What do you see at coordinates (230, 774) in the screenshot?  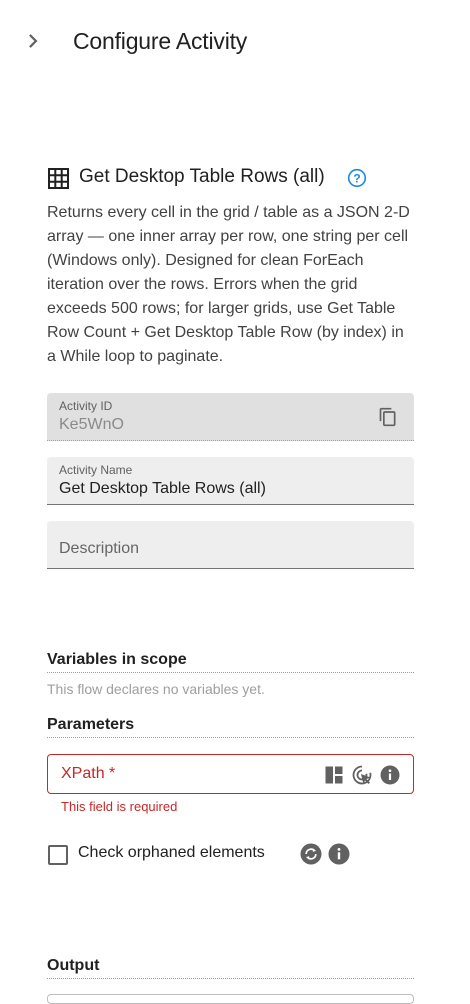 I see `xpath-field: XPath *` at bounding box center [230, 774].